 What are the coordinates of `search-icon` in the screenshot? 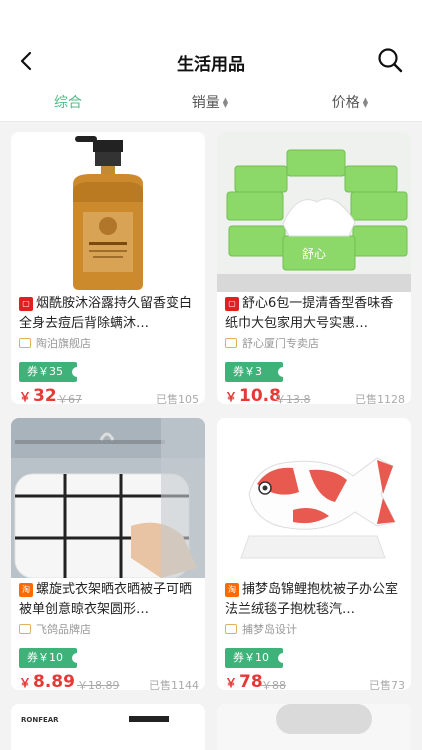 It's located at (390, 60).